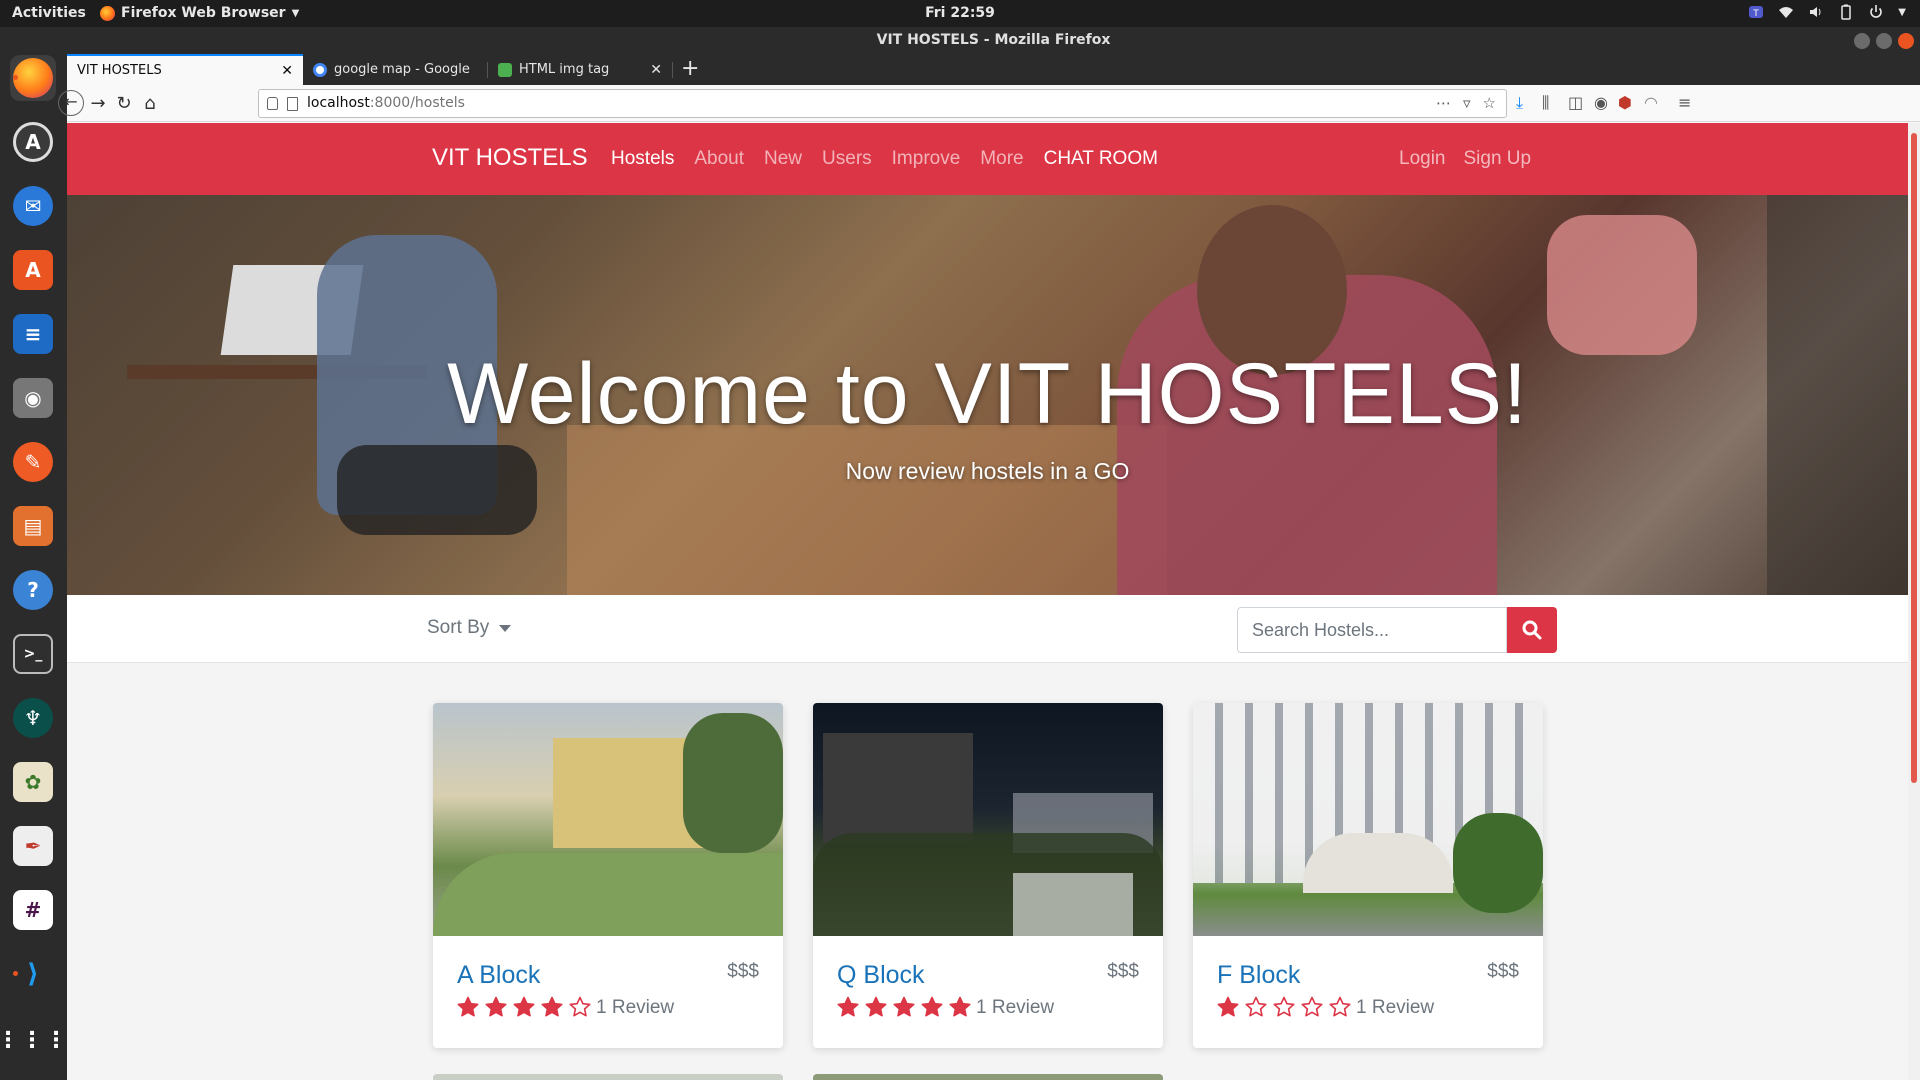 The height and width of the screenshot is (1080, 1920). What do you see at coordinates (881, 975) in the screenshot?
I see `hostel-name: Q Block` at bounding box center [881, 975].